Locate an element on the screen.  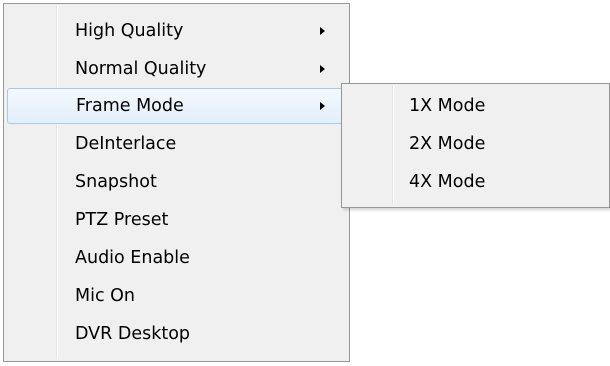
menu-item-snapshot: Snapshot is located at coordinates (176, 182).